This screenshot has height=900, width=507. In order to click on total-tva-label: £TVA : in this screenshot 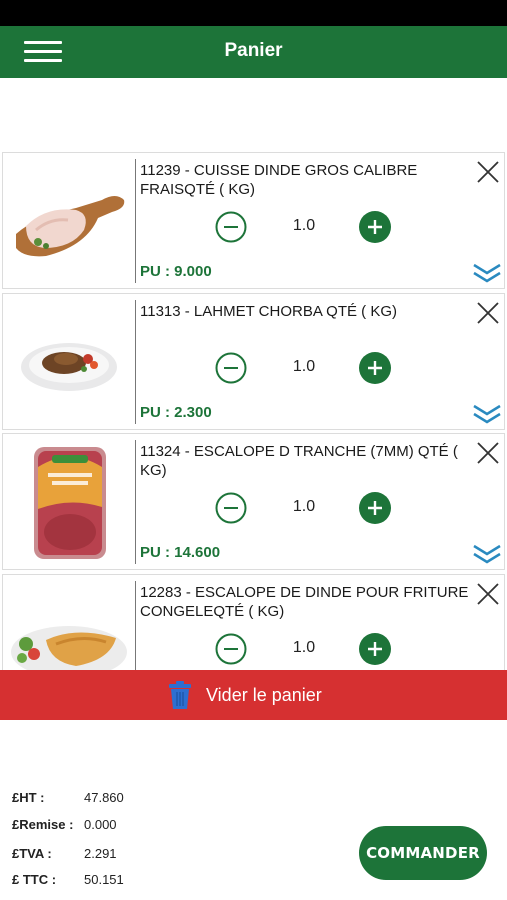, I will do `click(32, 853)`.